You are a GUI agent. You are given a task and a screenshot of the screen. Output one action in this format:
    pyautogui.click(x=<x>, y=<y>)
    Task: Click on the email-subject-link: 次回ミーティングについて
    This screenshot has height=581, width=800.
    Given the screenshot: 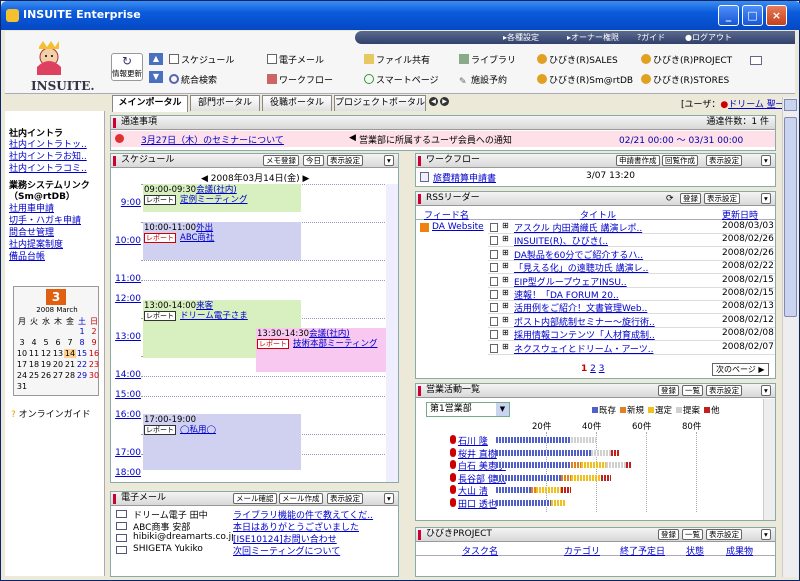 What is the action you would take?
    pyautogui.click(x=286, y=550)
    